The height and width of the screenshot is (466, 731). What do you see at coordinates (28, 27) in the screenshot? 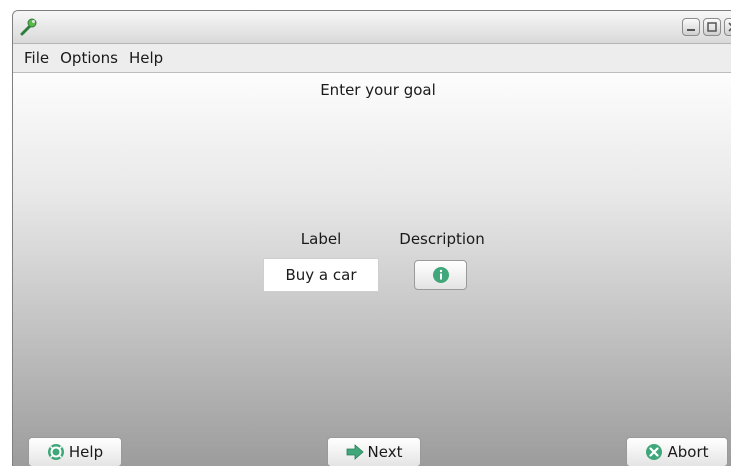
I see `wrench-icon` at bounding box center [28, 27].